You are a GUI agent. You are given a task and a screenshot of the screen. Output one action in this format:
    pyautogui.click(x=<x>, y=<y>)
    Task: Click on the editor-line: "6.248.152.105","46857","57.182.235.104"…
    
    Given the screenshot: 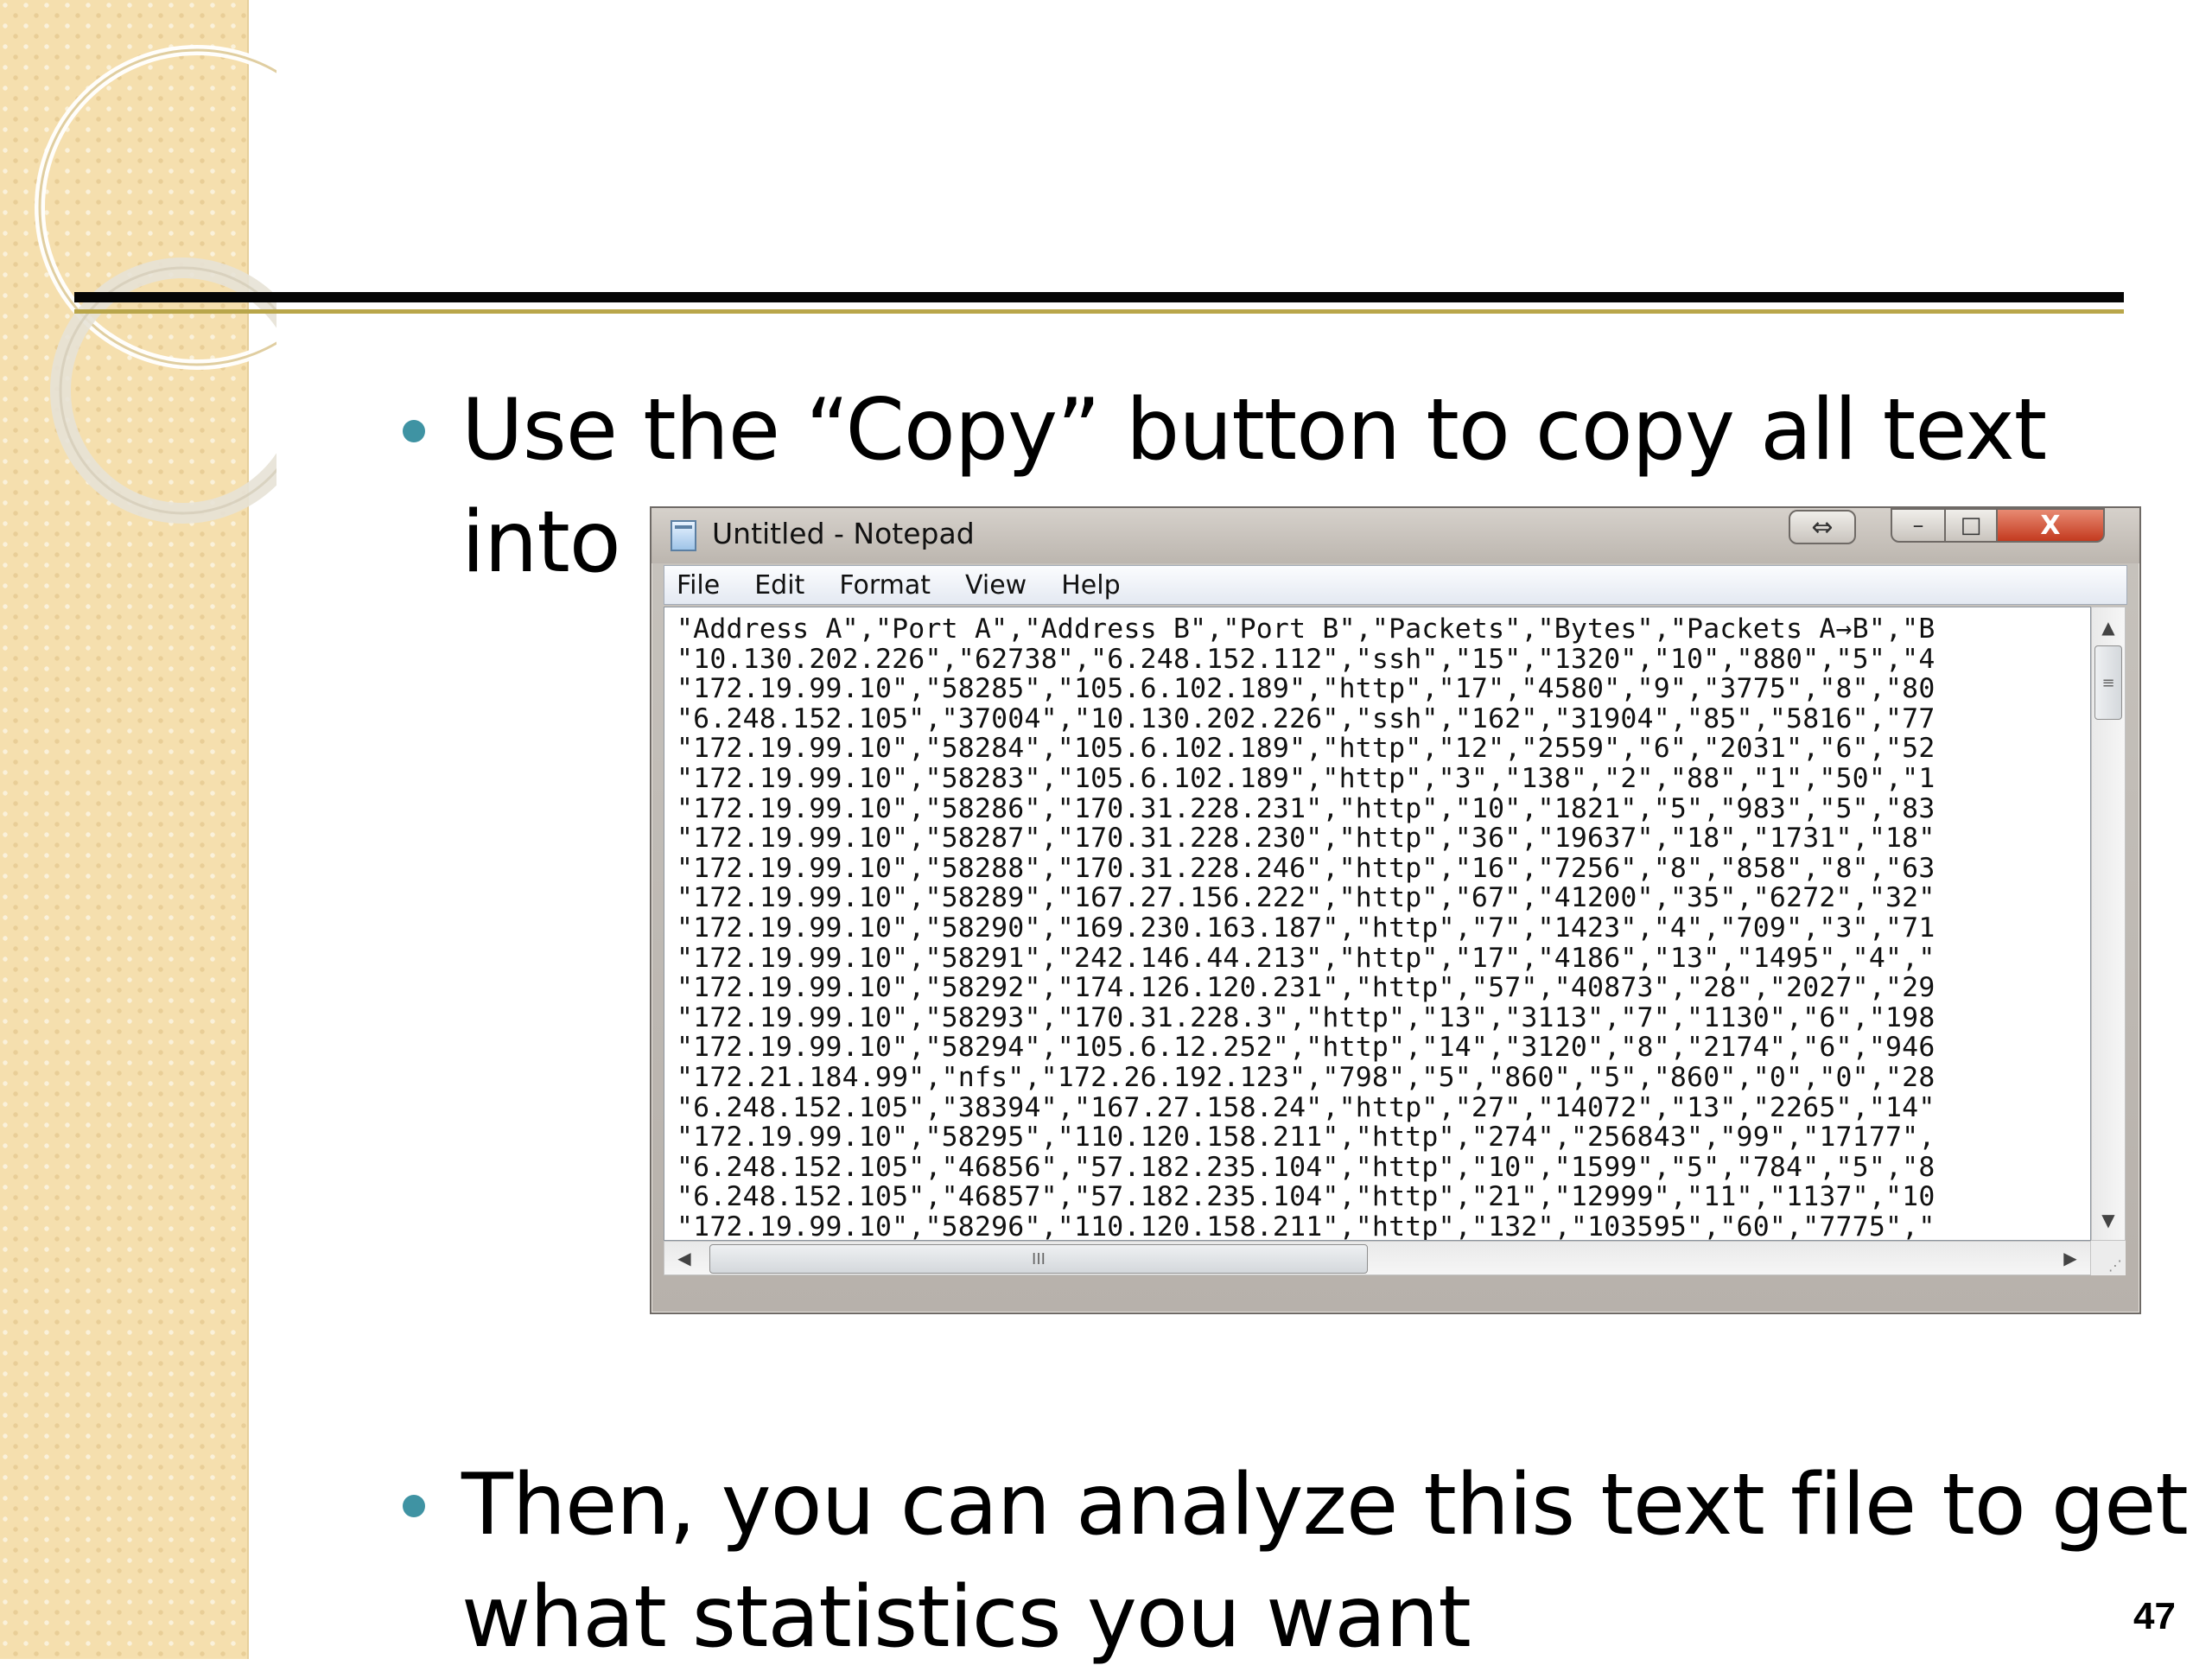 What is the action you would take?
    pyautogui.click(x=1306, y=1197)
    